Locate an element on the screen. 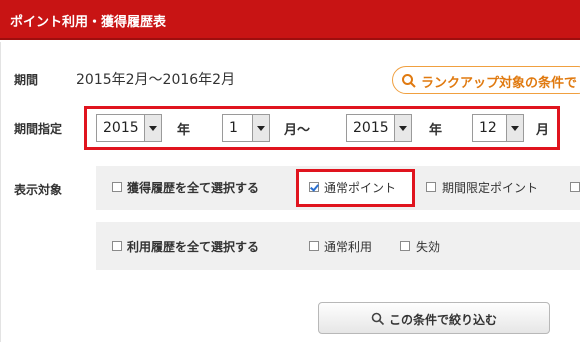  apply-filter-label: この条件で絞り込む is located at coordinates (443, 320).